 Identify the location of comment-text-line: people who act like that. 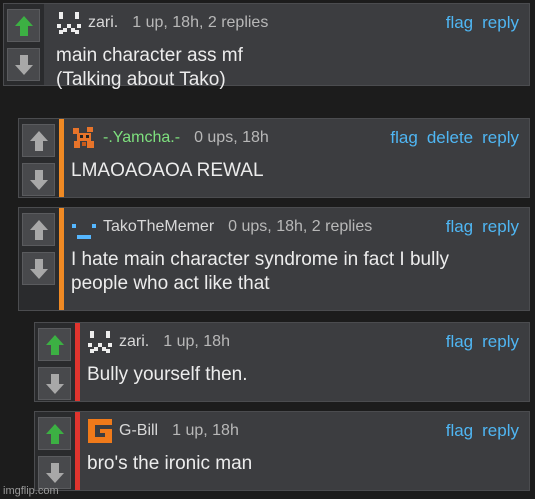
(170, 283).